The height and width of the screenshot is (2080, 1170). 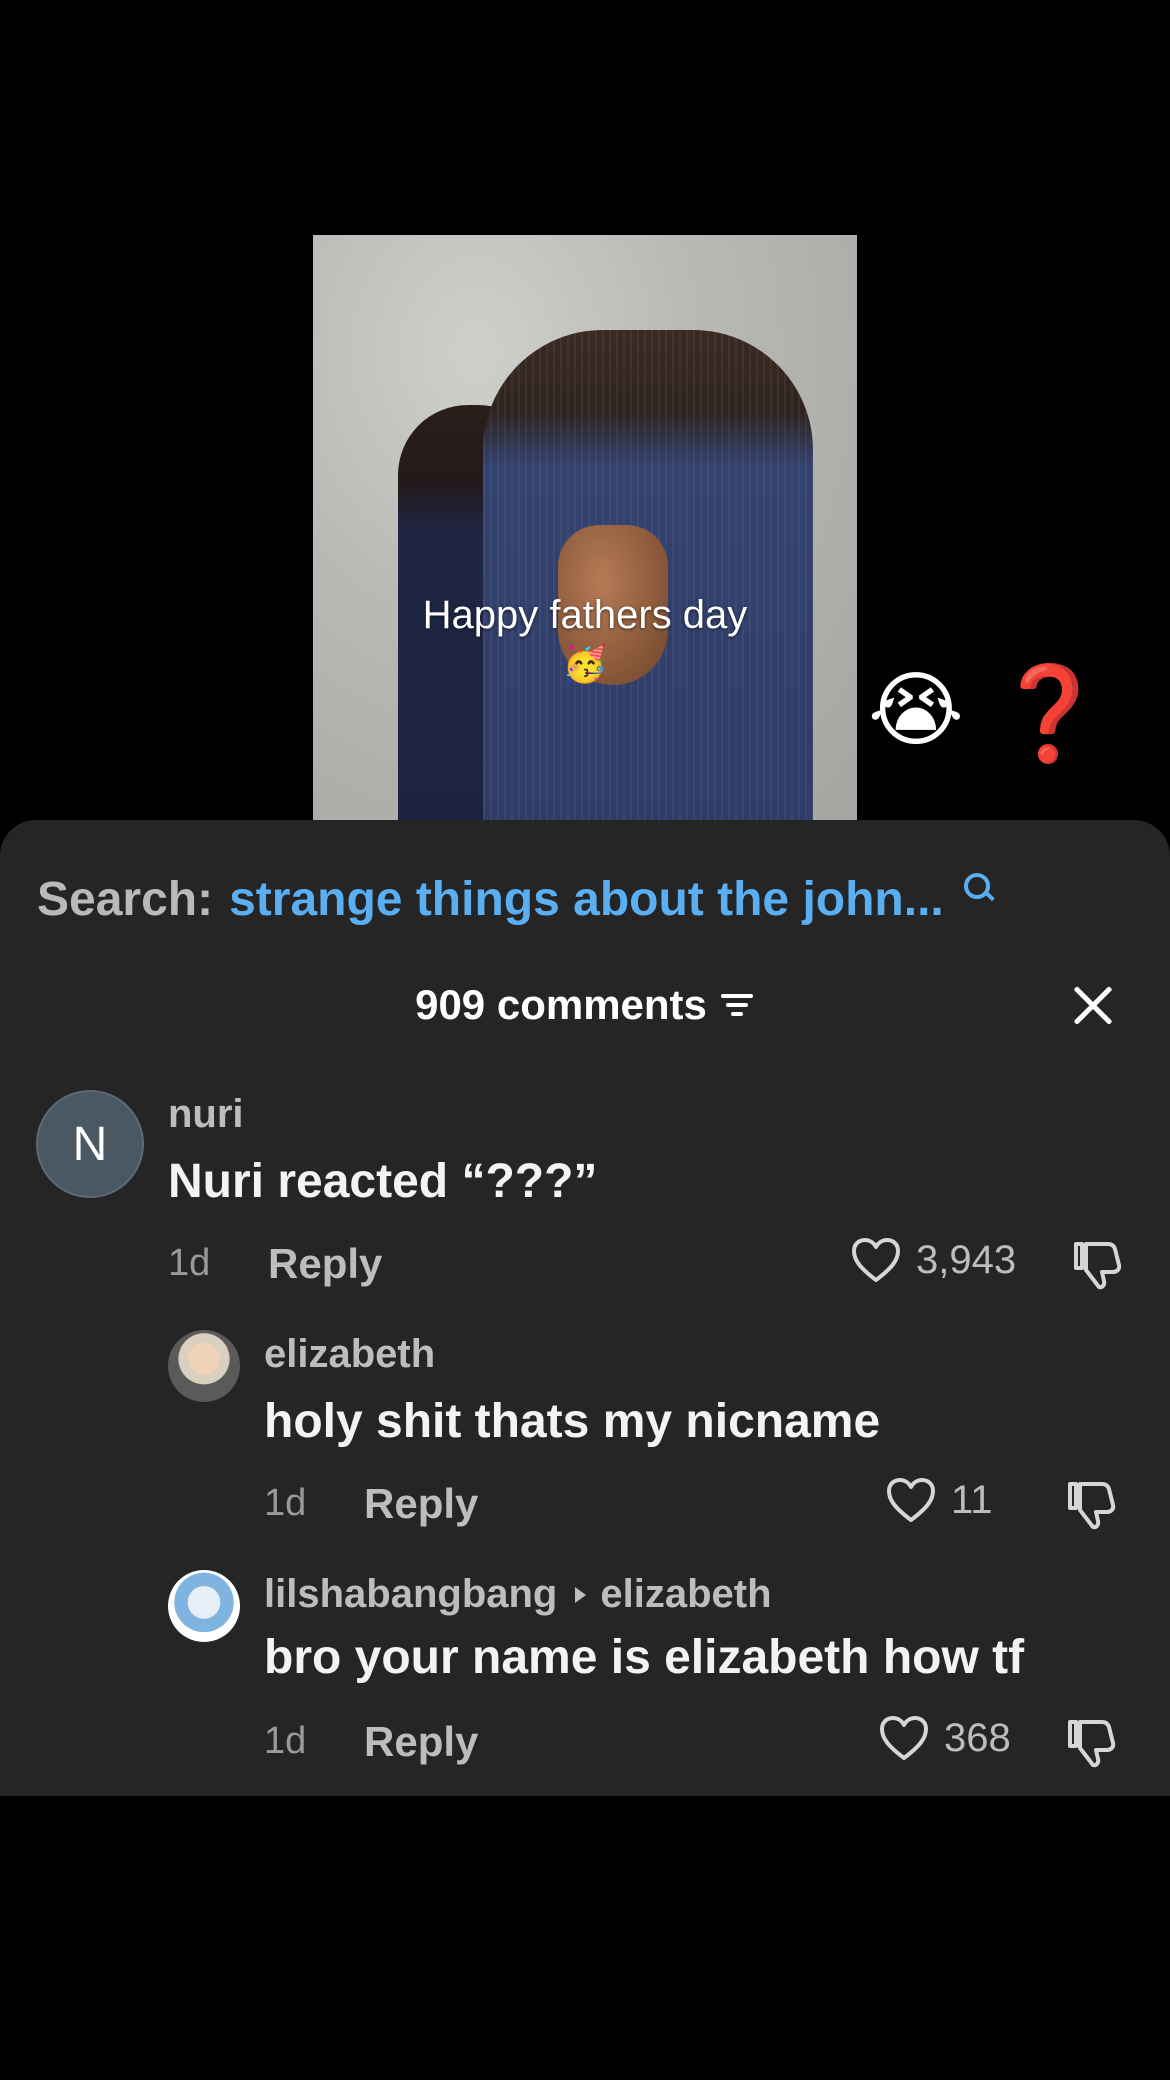 I want to click on comment-username: lilshabangbang elizabeth, so click(x=518, y=1594).